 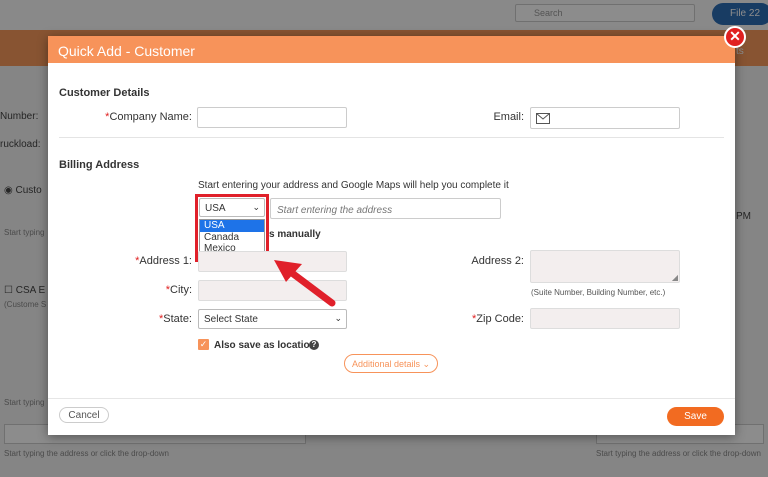 I want to click on customer-details-title: Customer Details, so click(x=104, y=93).